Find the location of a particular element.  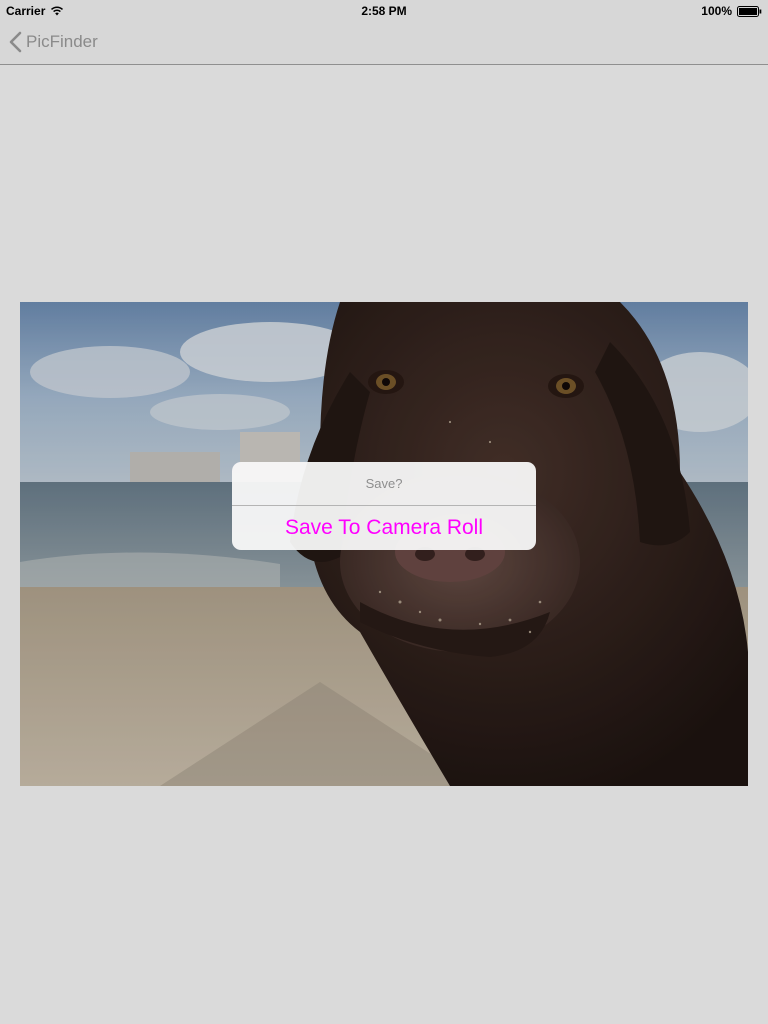

status-right: 100% is located at coordinates (731, 11).